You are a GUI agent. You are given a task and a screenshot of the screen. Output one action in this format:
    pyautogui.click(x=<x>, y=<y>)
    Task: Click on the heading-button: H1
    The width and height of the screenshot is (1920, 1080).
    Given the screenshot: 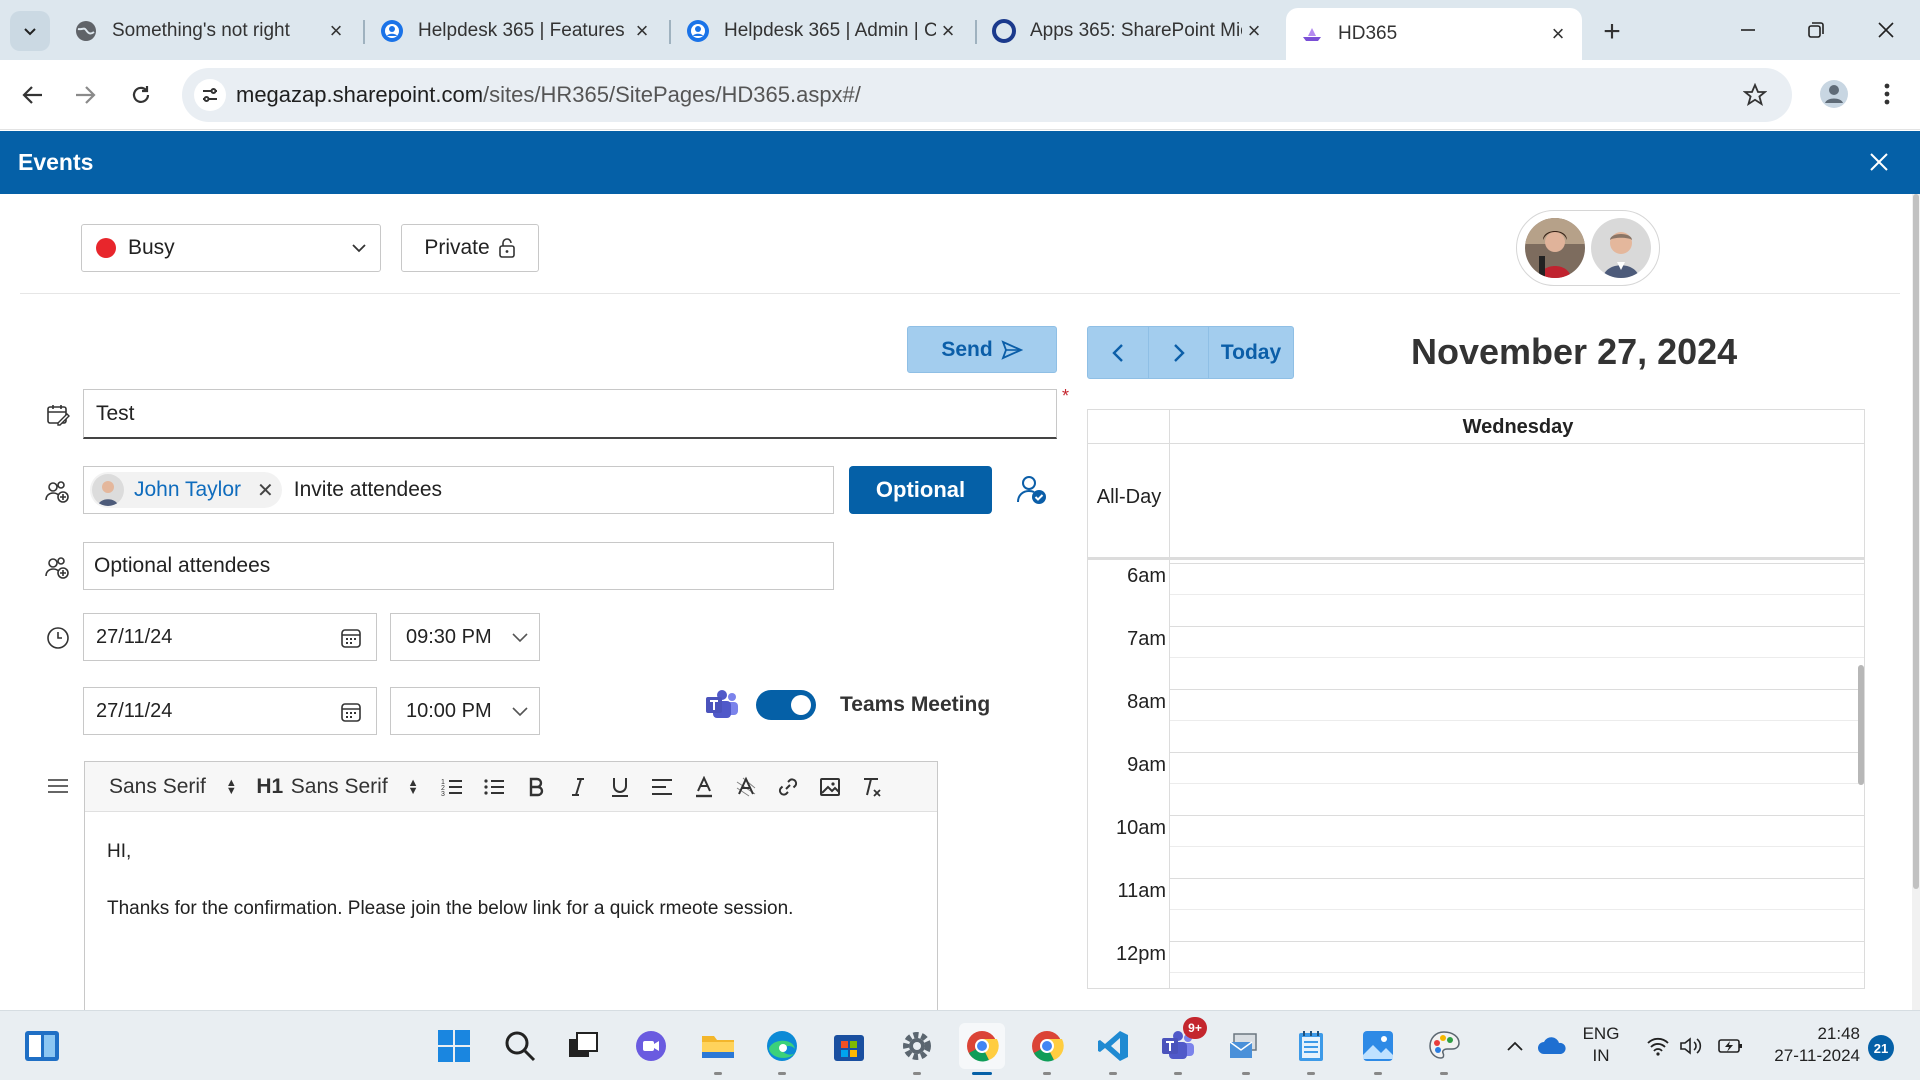 What is the action you would take?
    pyautogui.click(x=270, y=787)
    